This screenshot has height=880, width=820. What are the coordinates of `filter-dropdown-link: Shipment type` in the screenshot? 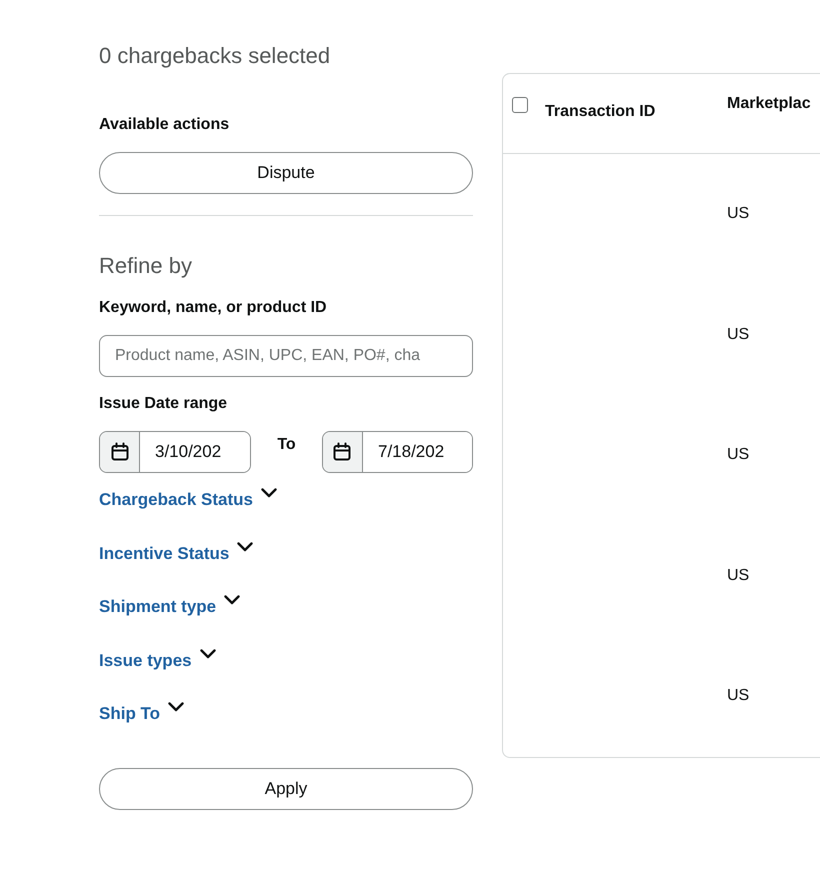 It's located at (169, 607).